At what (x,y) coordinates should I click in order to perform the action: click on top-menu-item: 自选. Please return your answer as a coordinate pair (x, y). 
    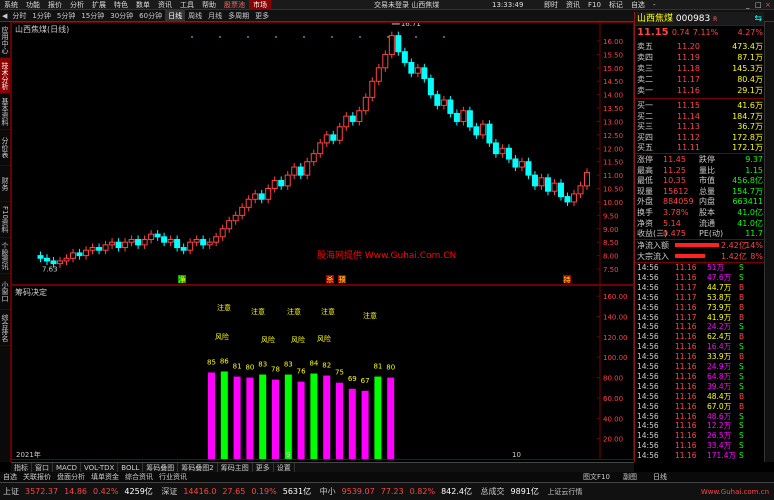
    Looking at the image, I should click on (638, 5).